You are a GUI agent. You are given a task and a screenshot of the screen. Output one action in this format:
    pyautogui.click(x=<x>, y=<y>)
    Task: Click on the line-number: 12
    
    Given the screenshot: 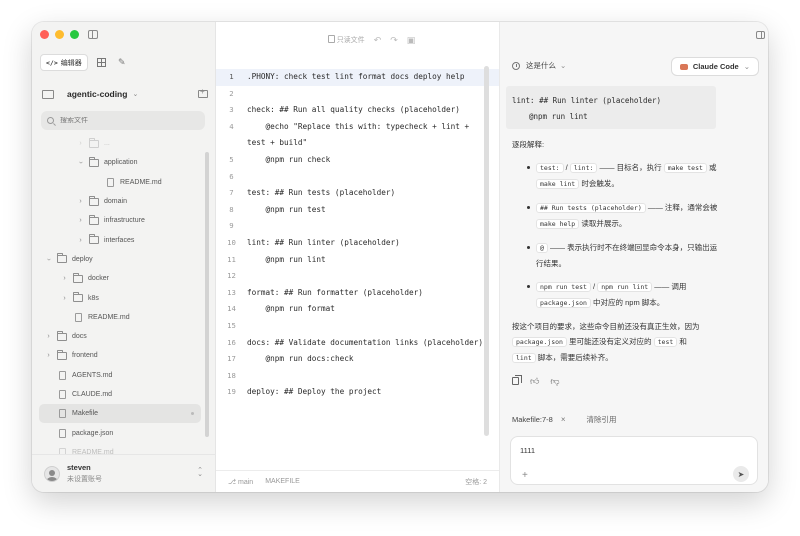 What is the action you would take?
    pyautogui.click(x=231, y=276)
    